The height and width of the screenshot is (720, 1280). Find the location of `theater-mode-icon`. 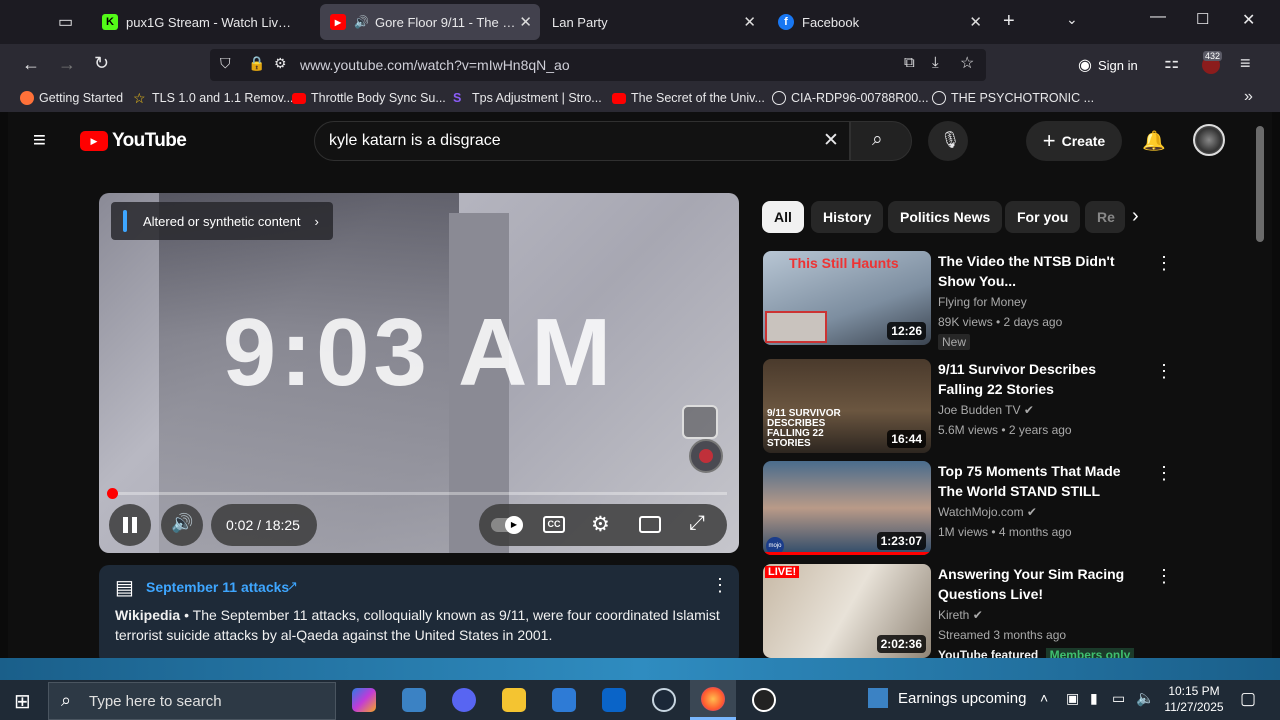

theater-mode-icon is located at coordinates (650, 524).